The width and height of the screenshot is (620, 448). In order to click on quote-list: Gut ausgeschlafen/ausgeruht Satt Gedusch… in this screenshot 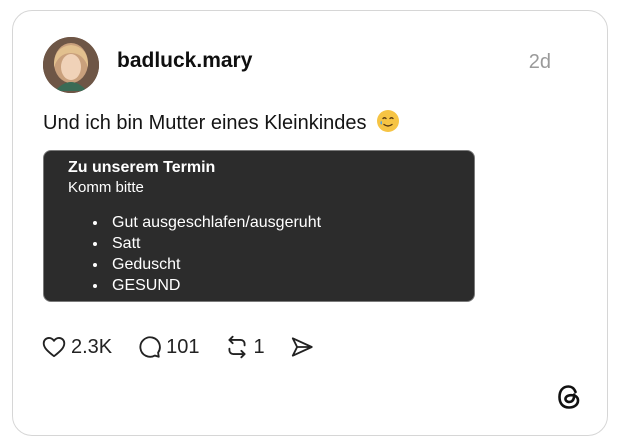, I will do `click(259, 254)`.